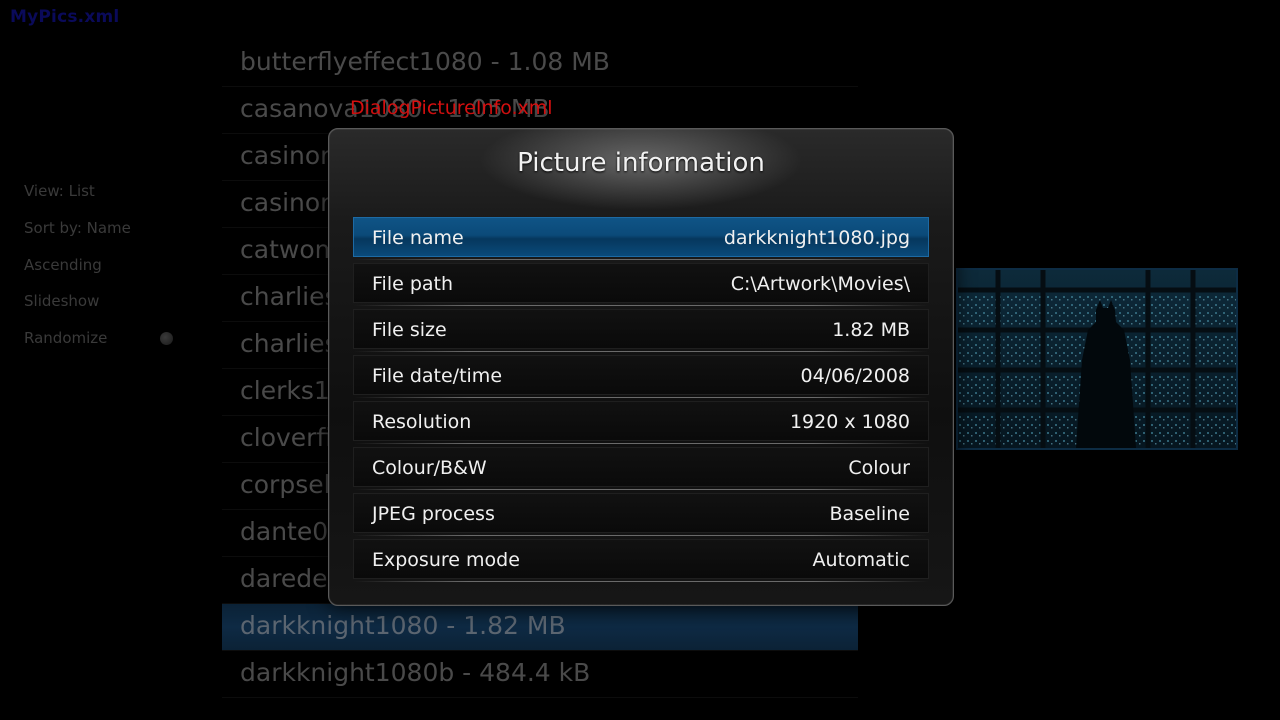 The height and width of the screenshot is (720, 1280). What do you see at coordinates (446, 560) in the screenshot?
I see `info-label: Exposure mode` at bounding box center [446, 560].